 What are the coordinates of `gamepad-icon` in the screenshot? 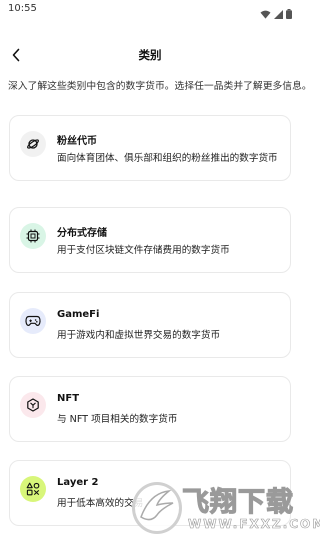 It's located at (33, 321).